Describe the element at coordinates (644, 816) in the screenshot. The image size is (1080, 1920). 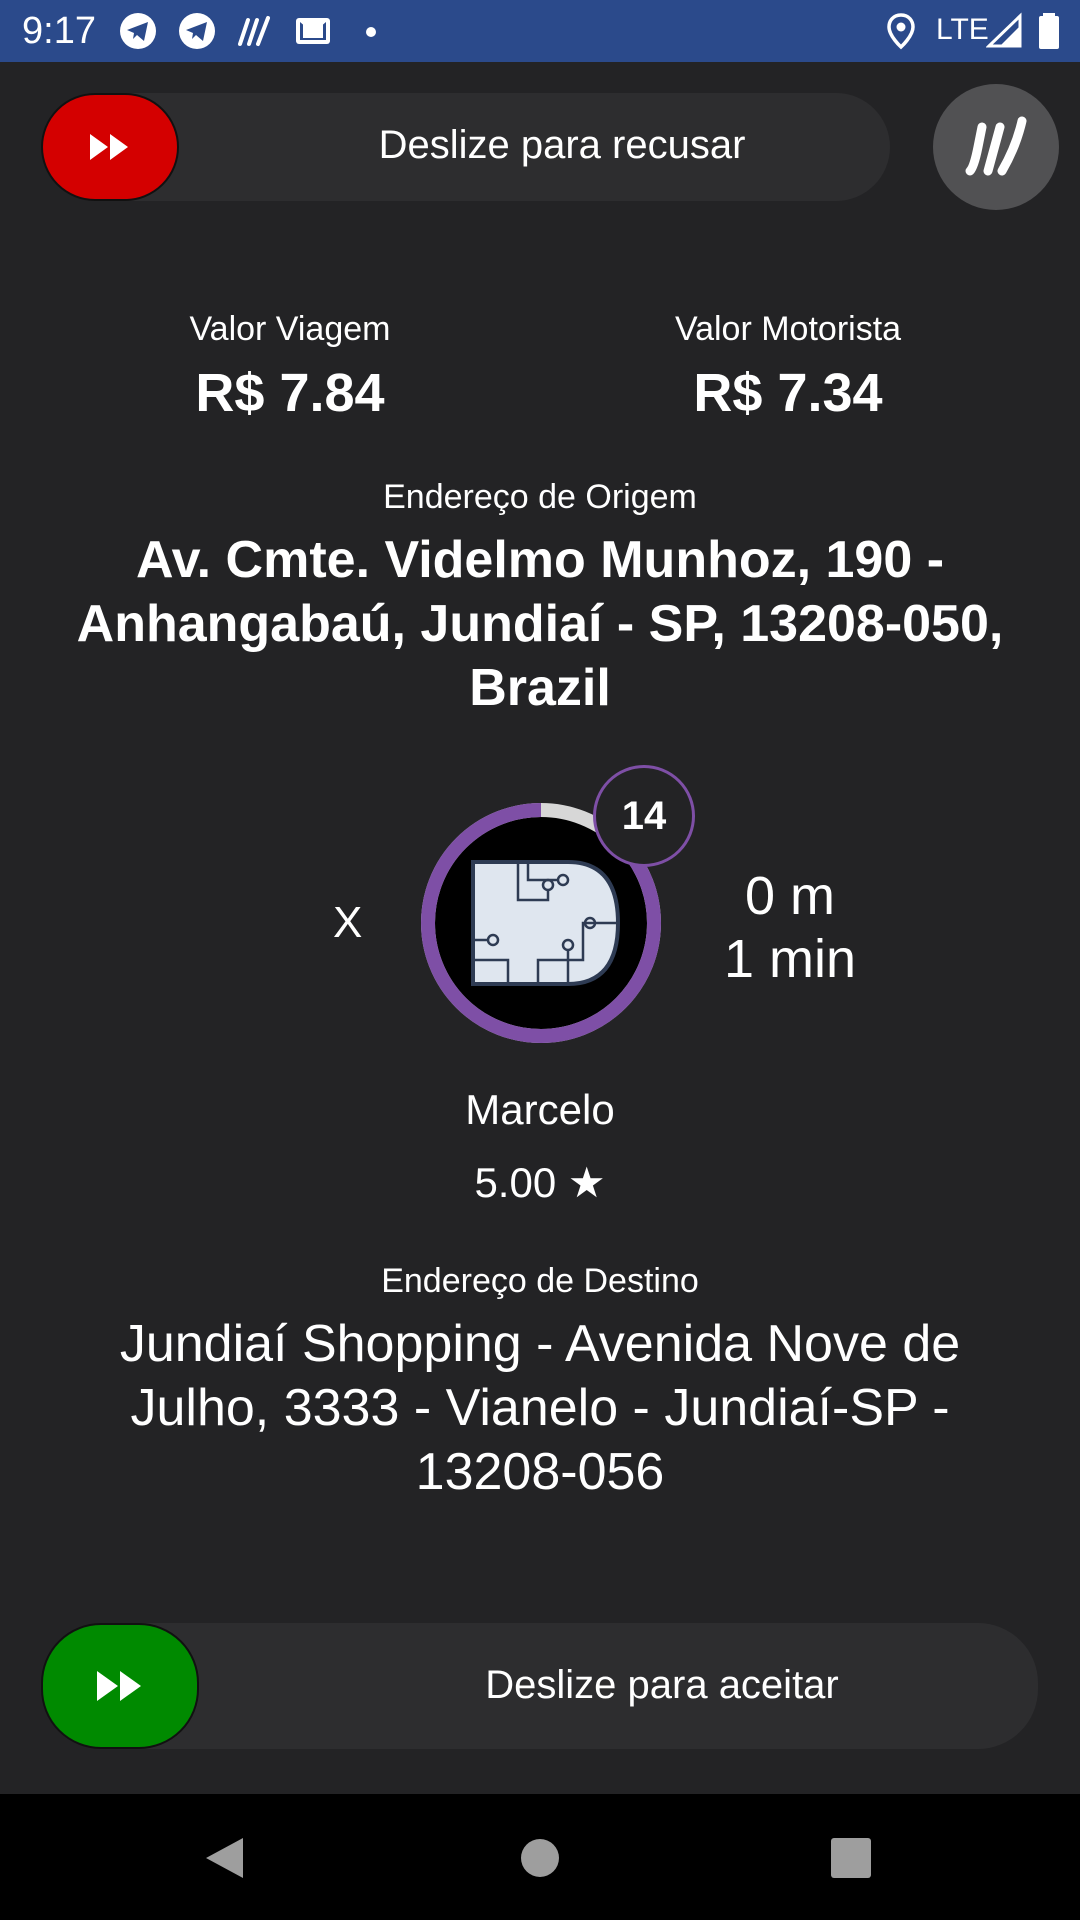
I see `countdown-timer-badge: 14` at that location.